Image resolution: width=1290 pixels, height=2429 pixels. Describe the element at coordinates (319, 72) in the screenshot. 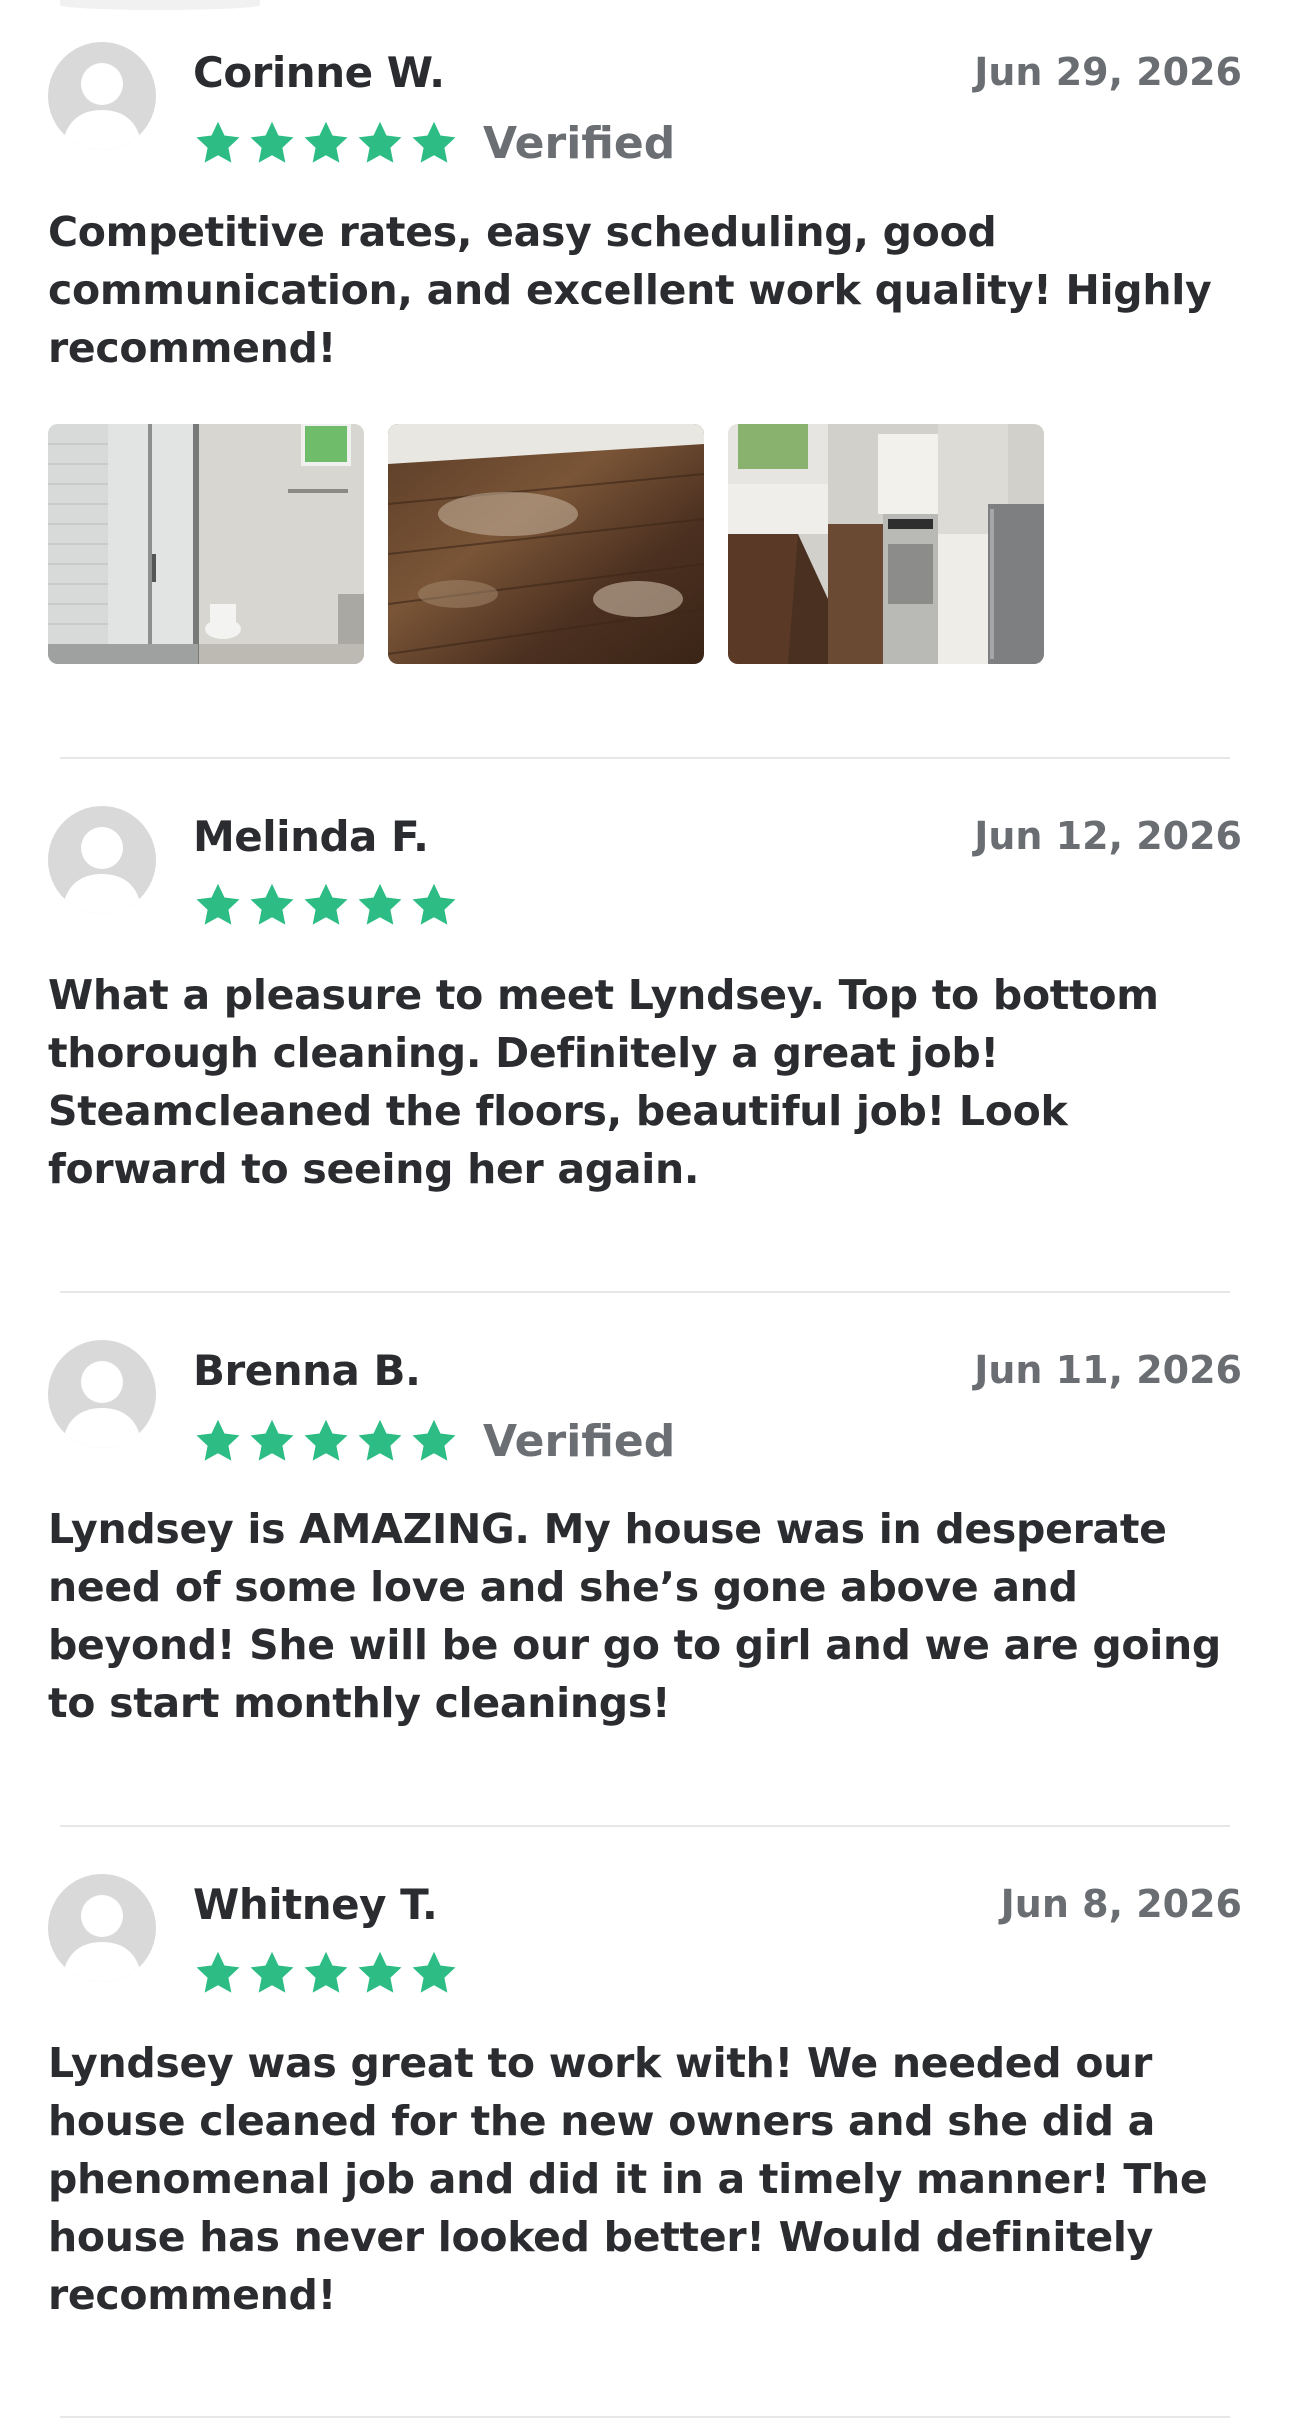

I see `reviewer-name: Corinne W.` at that location.